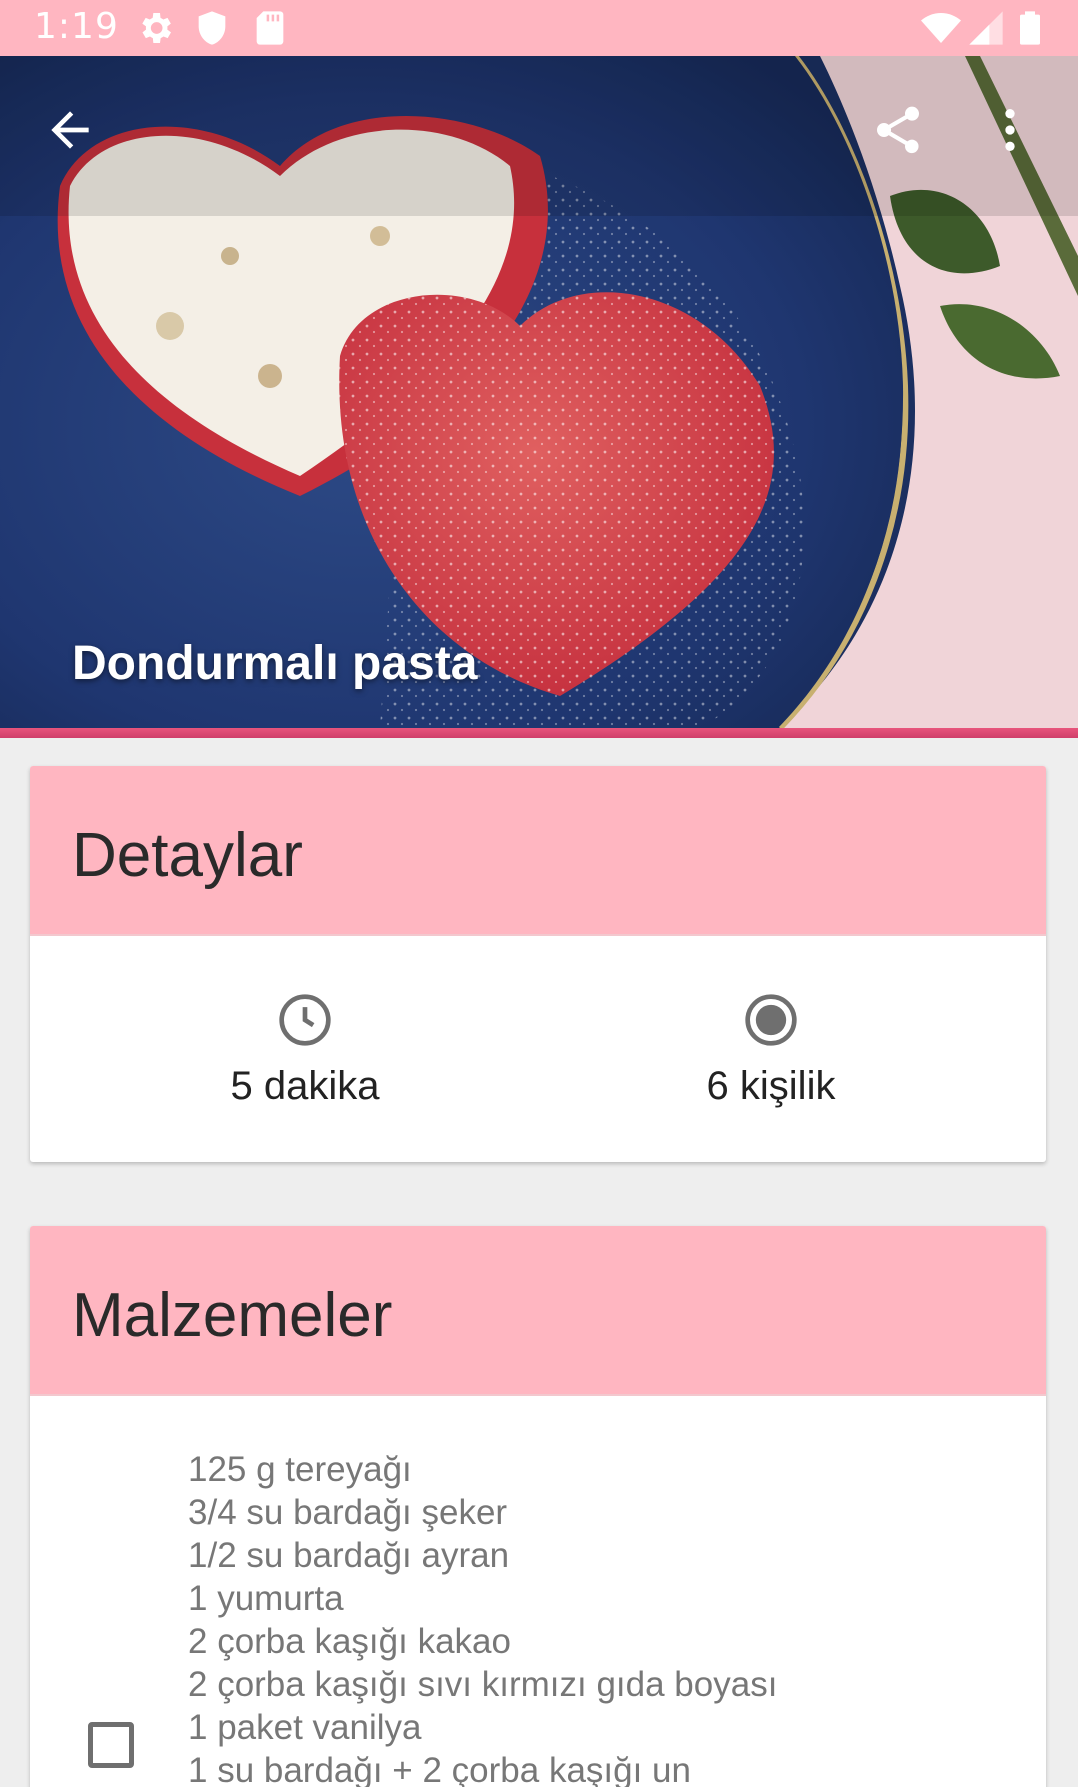 The image size is (1078, 1787). Describe the element at coordinates (300, 1469) in the screenshot. I see `ingredient-item: 125 g tereyağı` at that location.